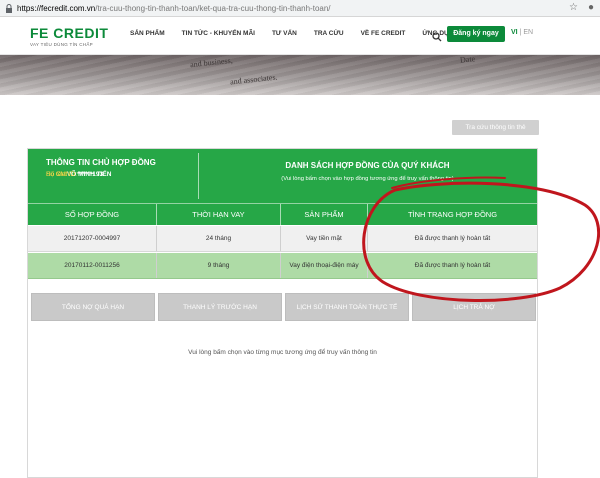 This screenshot has height=478, width=600. Describe the element at coordinates (495, 127) in the screenshot. I see `card-lookup-button: Tra cứu thông tin thẻ` at that location.